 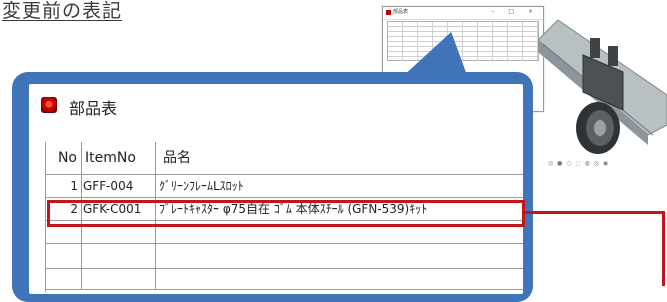 What do you see at coordinates (578, 163) in the screenshot?
I see `render-toolbar: ◎ ● ○ ◌ ◍ ◎ ◉` at bounding box center [578, 163].